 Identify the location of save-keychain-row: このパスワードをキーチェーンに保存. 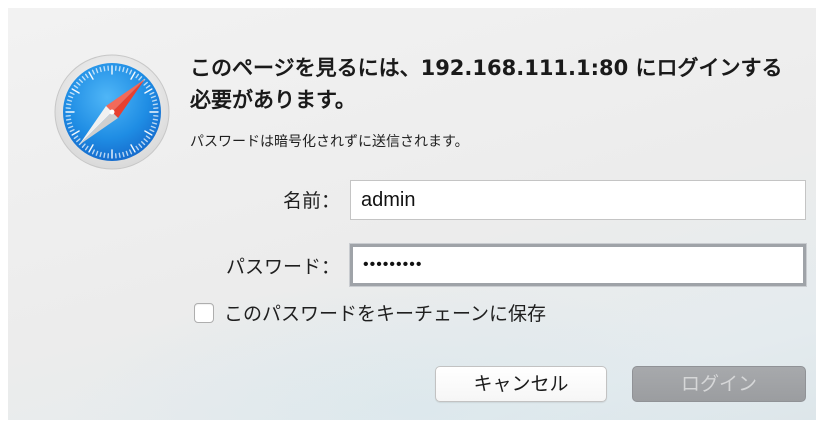
(370, 312).